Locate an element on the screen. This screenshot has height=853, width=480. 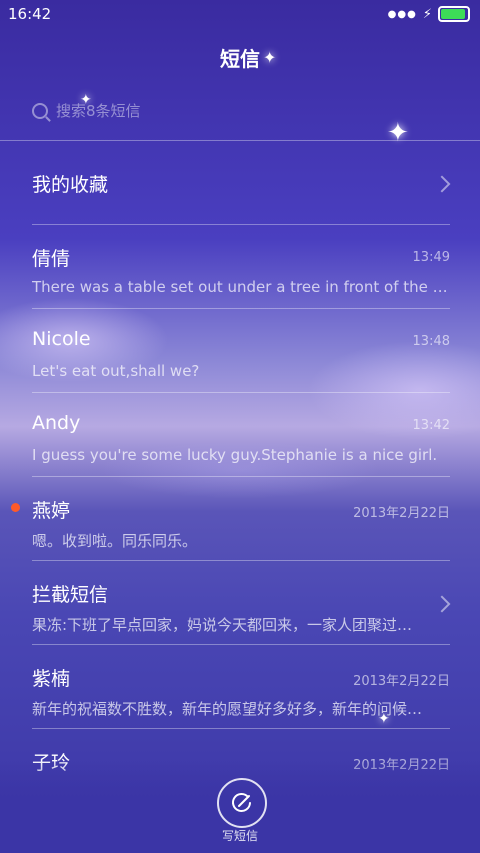
contact-name: 倩倩 is located at coordinates (51, 259).